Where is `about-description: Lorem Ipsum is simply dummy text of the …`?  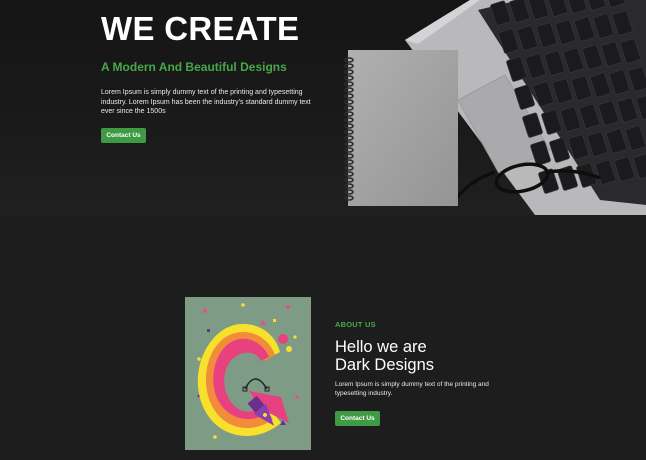 about-description: Lorem Ipsum is simply dummy text of the … is located at coordinates (412, 389).